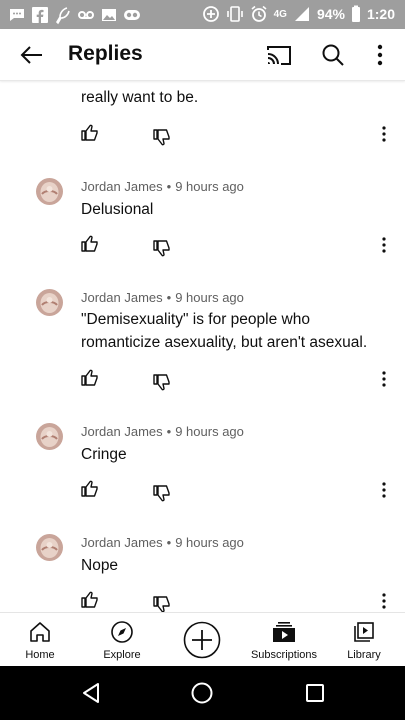 The width and height of the screenshot is (405, 720). I want to click on search-icon, so click(333, 55).